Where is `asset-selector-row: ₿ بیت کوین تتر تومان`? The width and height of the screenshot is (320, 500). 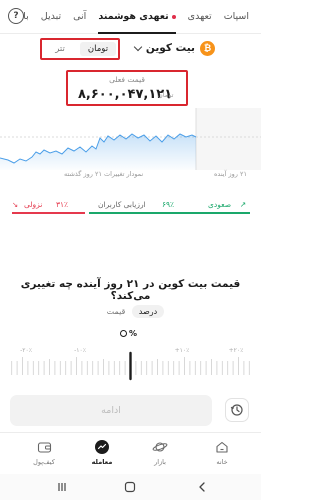
asset-selector-row: ₿ بیت کوین تتر تومان is located at coordinates (130, 50).